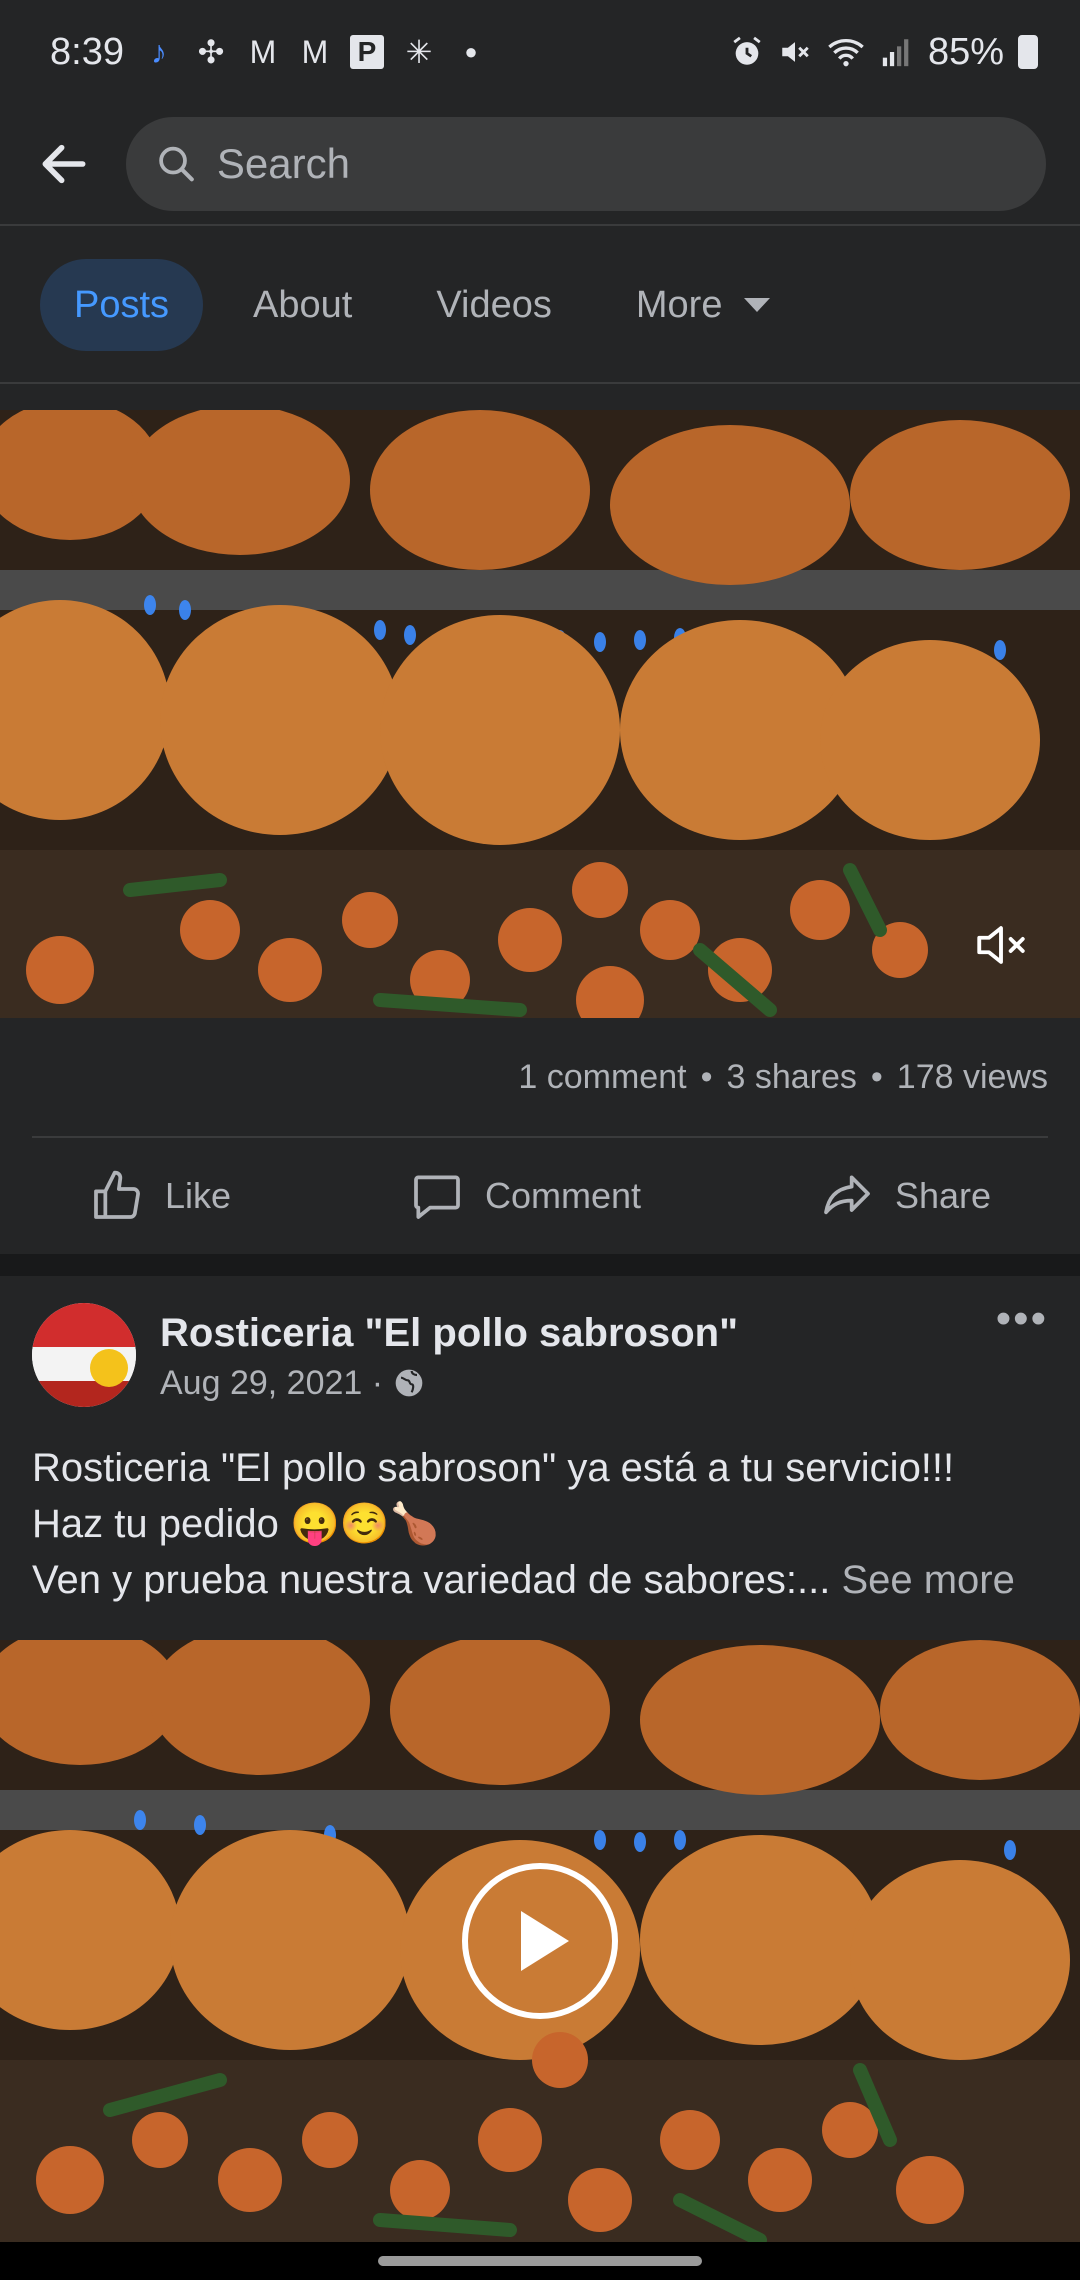 This screenshot has height=2280, width=1080. What do you see at coordinates (84, 1355) in the screenshot?
I see `avatar` at bounding box center [84, 1355].